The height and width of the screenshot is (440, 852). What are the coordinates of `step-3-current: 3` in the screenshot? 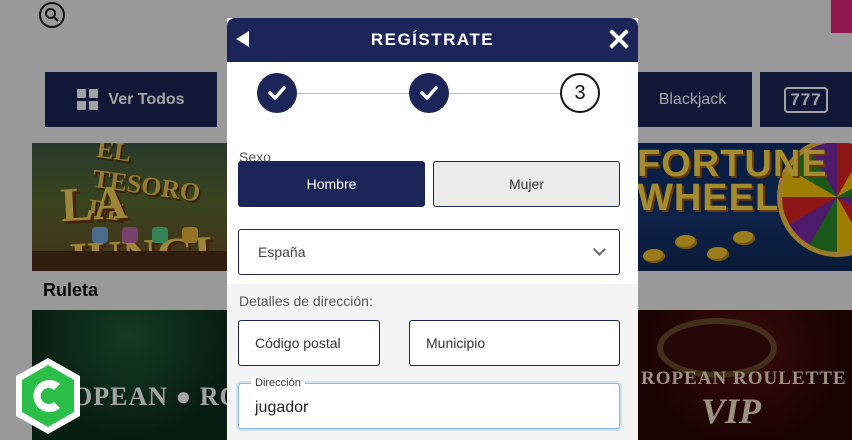 It's located at (580, 93).